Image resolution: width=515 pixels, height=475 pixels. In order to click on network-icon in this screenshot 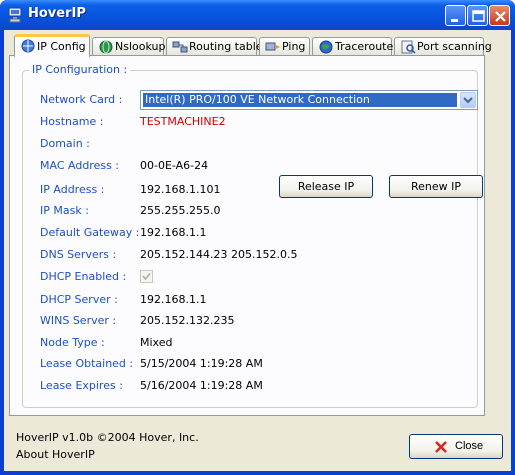, I will do `click(28, 46)`.